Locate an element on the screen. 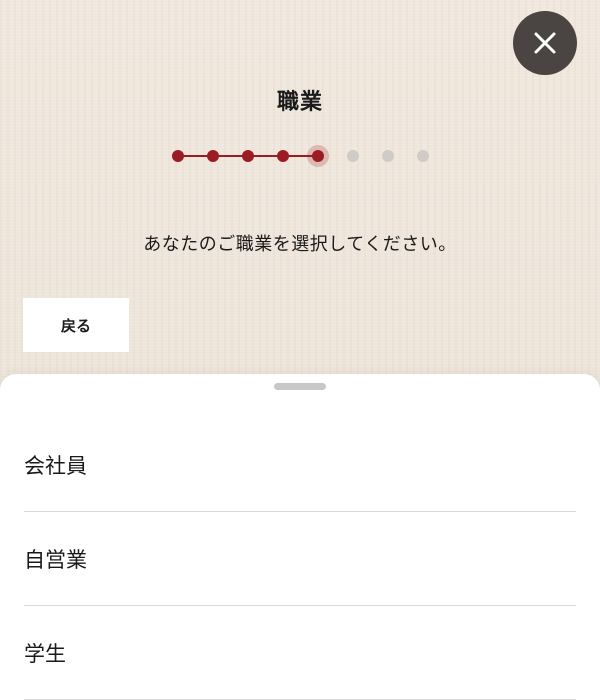  page-title: 職業 is located at coordinates (299, 102).